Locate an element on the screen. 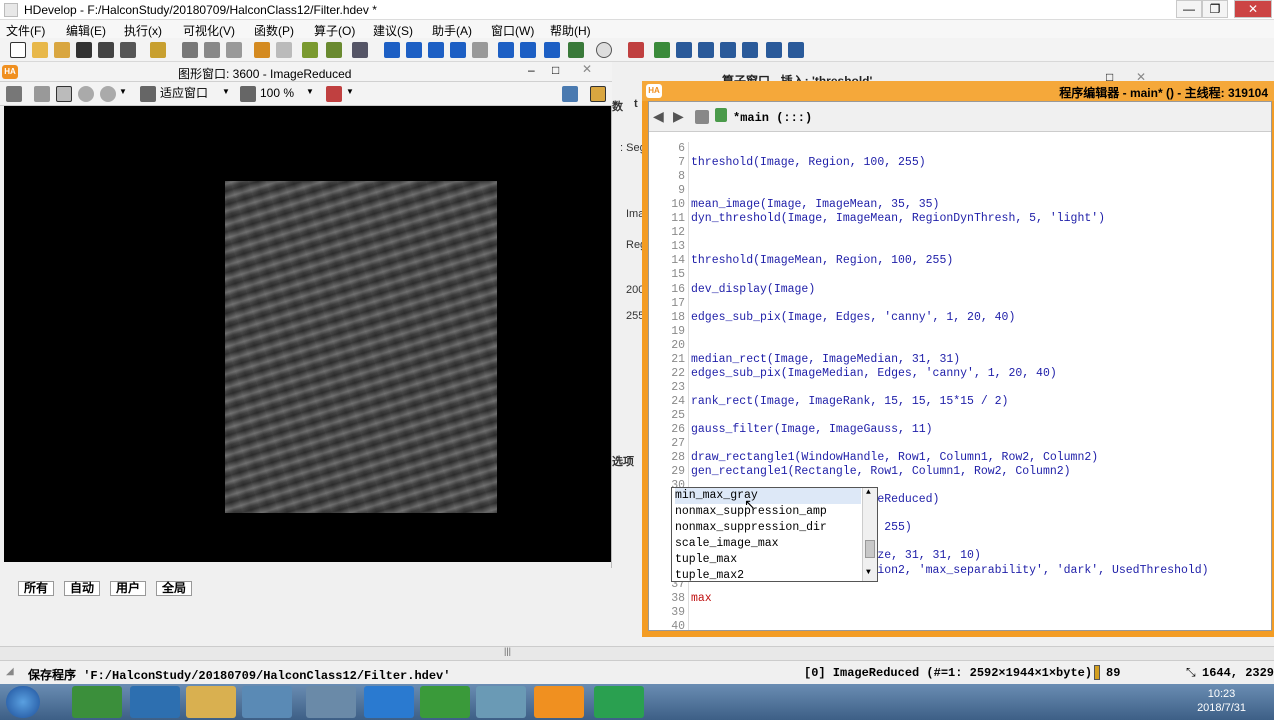  undo-icon is located at coordinates (262, 50).